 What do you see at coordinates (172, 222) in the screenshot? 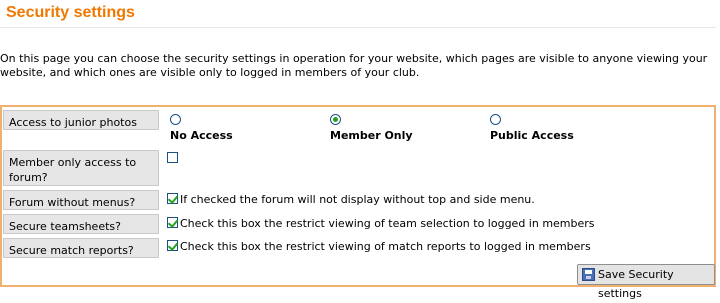
I see `secure-teamsheets-checkbox` at bounding box center [172, 222].